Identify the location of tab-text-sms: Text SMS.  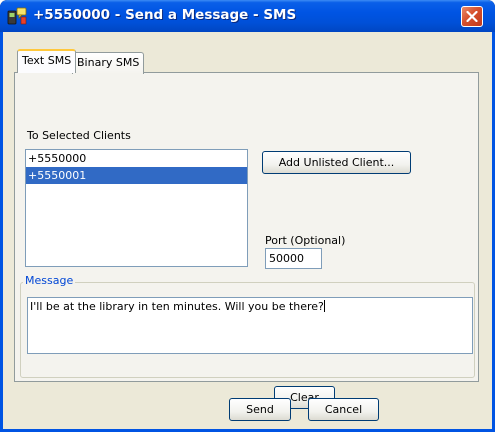
(47, 61).